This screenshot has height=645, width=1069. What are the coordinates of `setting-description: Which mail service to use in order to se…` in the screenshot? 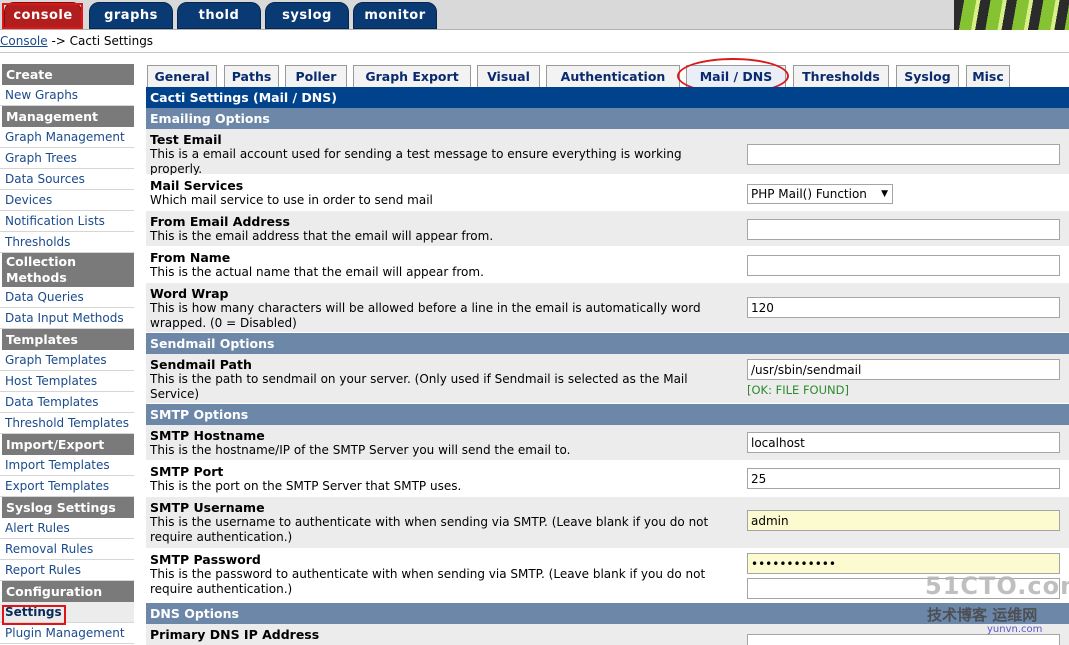 It's located at (291, 200).